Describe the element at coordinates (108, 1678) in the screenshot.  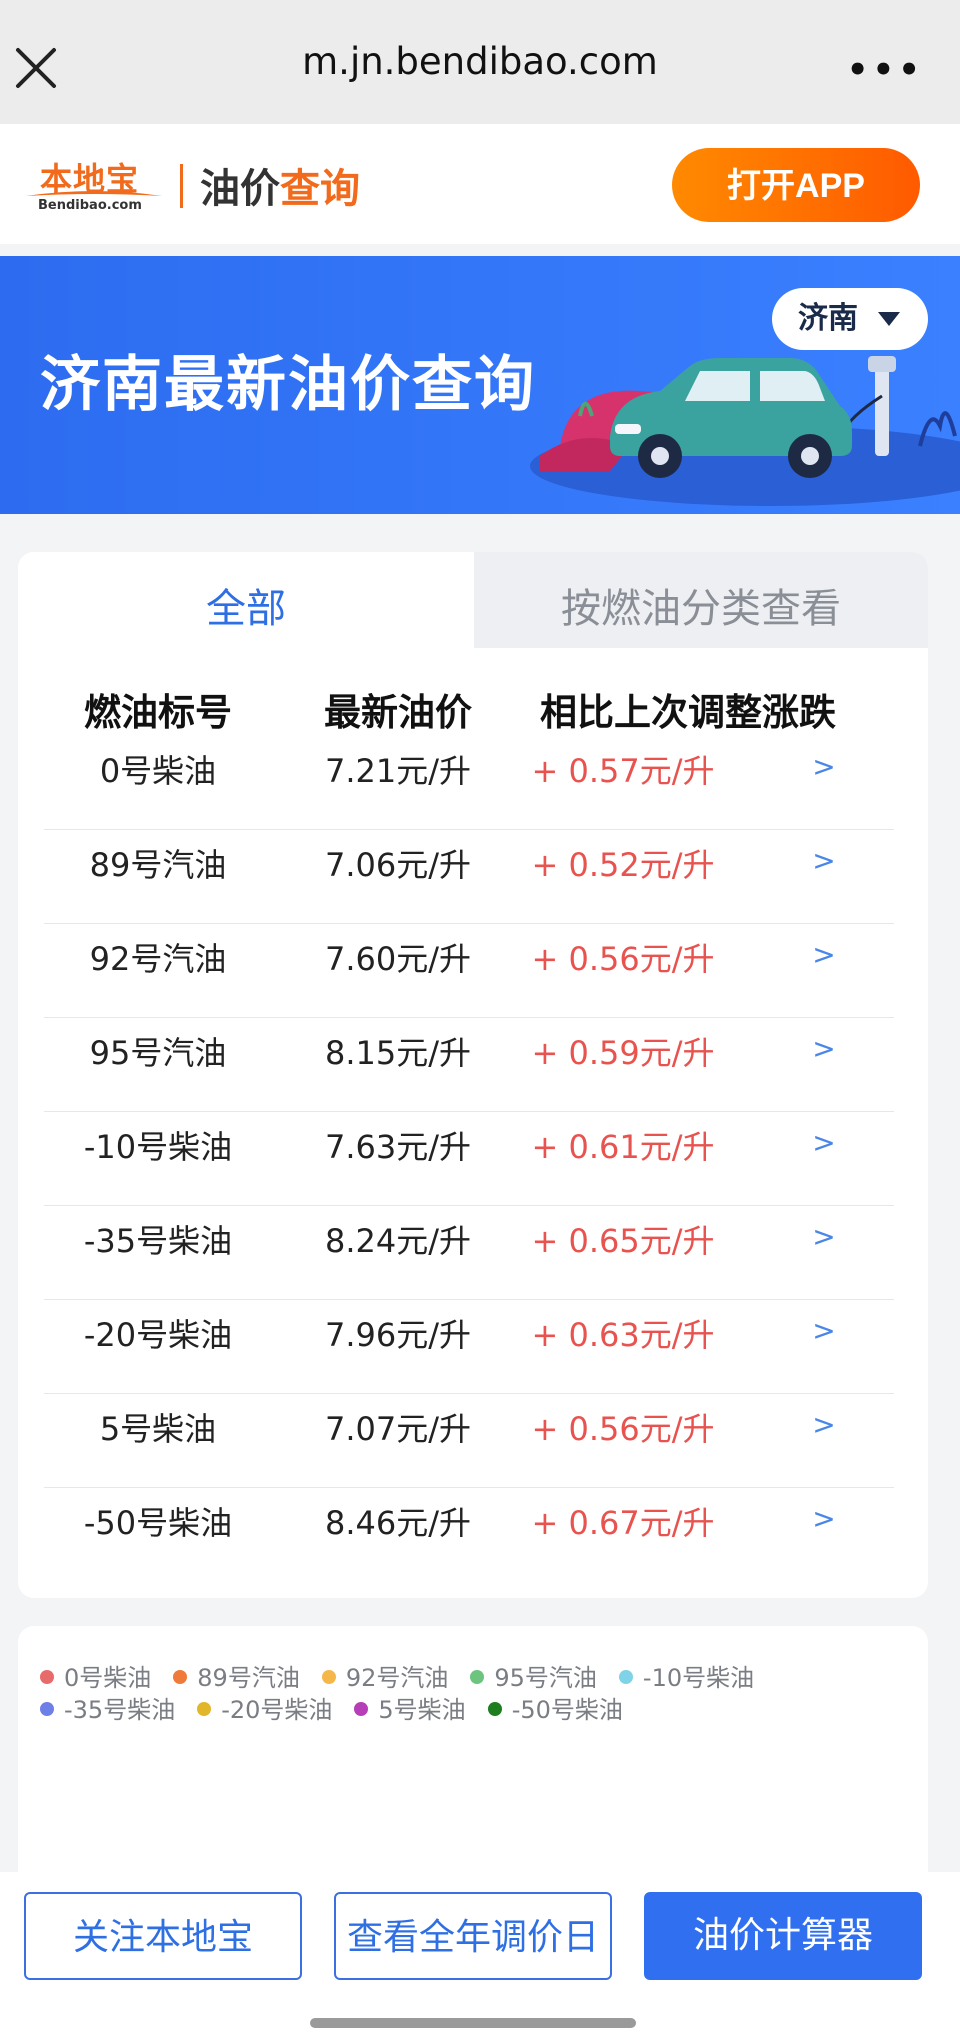
I see `legend-label: 0号柴油` at that location.